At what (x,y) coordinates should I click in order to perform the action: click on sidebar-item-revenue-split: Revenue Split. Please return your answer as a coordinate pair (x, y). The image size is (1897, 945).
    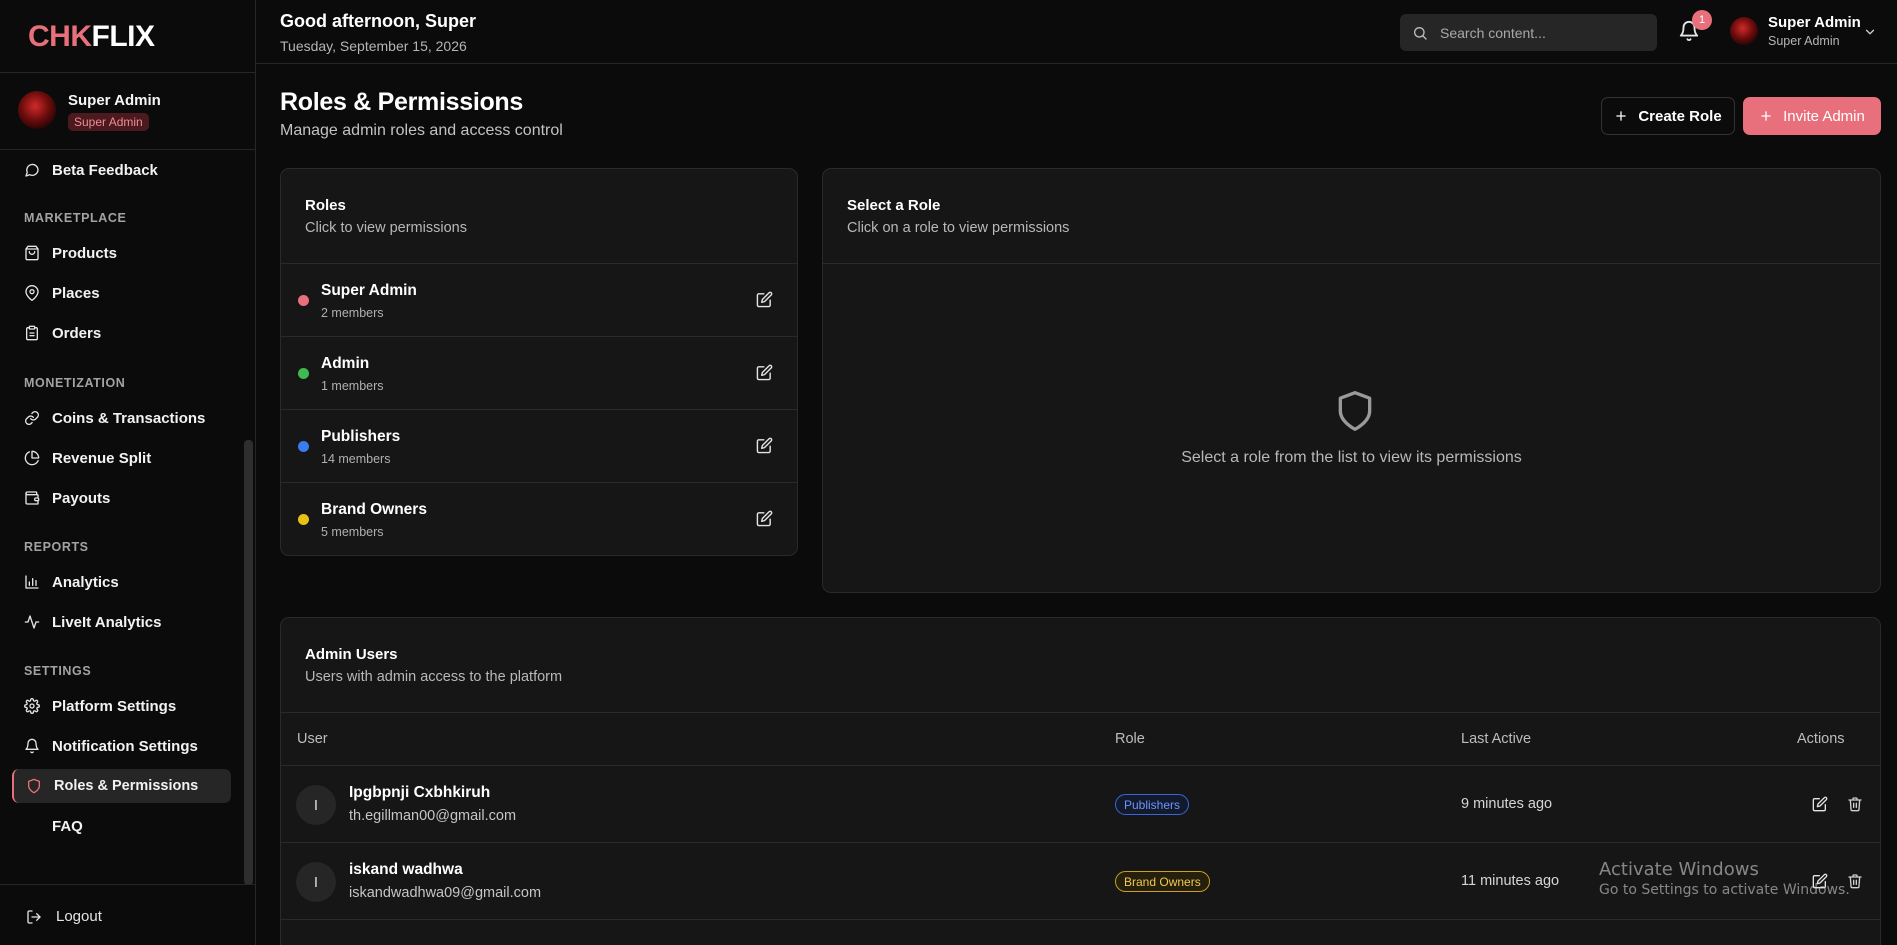
    Looking at the image, I should click on (121, 458).